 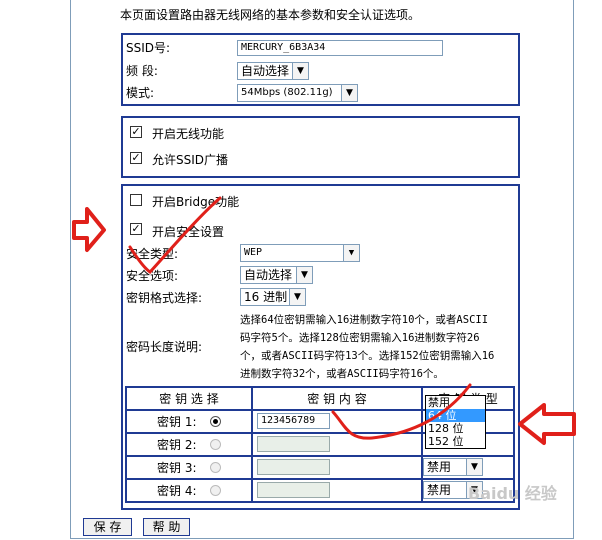 I want to click on right-arrow-icon, so click(x=547, y=424).